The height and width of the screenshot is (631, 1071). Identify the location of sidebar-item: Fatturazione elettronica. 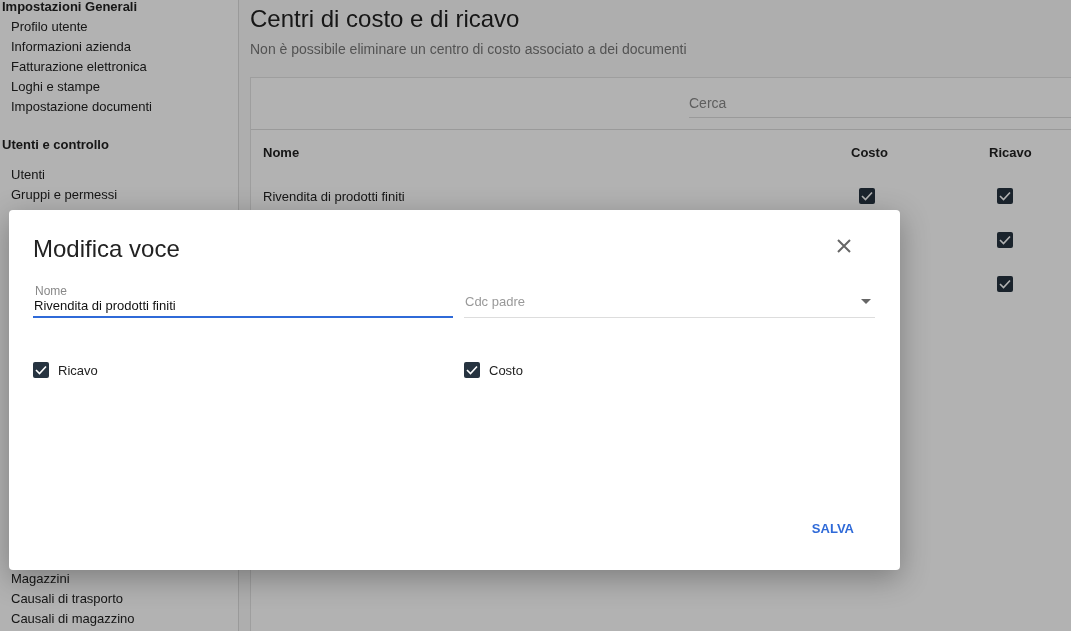
(119, 67).